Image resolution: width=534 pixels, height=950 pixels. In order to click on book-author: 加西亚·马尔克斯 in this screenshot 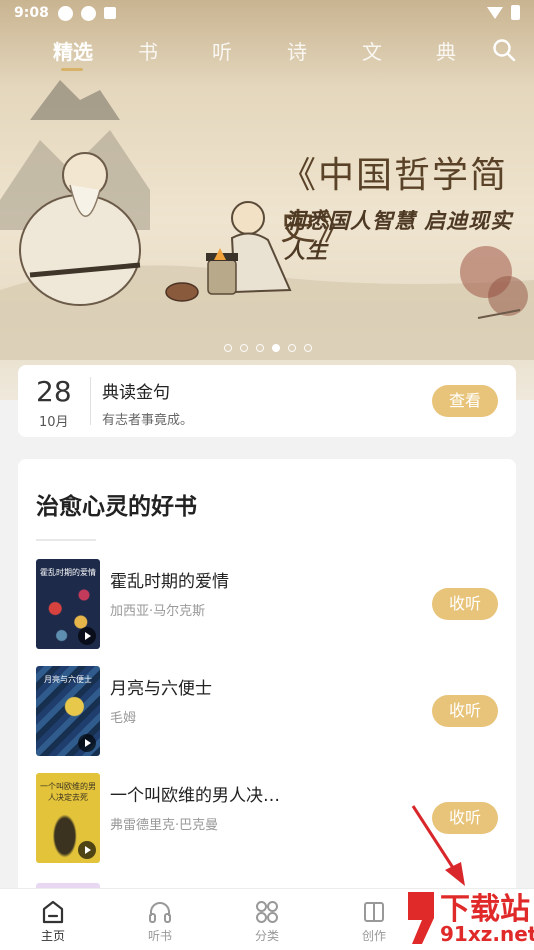, I will do `click(158, 611)`.